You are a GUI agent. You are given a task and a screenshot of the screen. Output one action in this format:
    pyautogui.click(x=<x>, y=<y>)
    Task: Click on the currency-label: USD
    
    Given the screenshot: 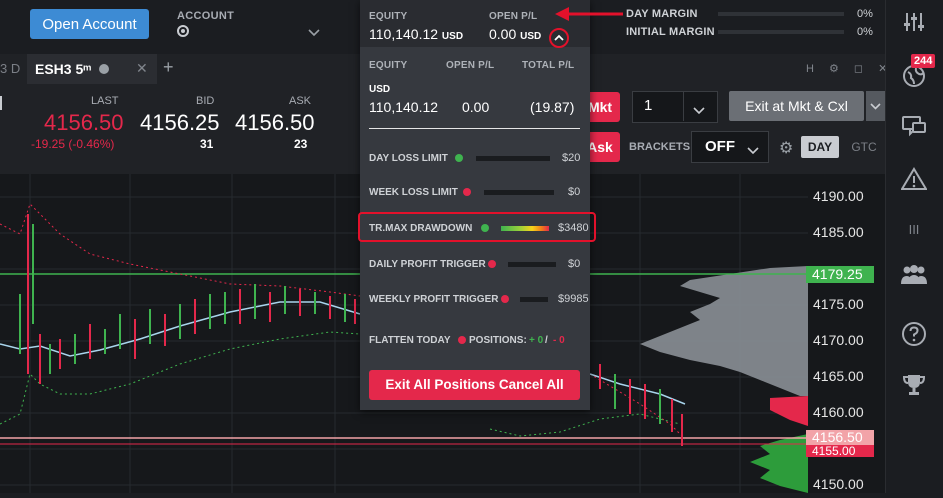 What is the action you would take?
    pyautogui.click(x=380, y=89)
    